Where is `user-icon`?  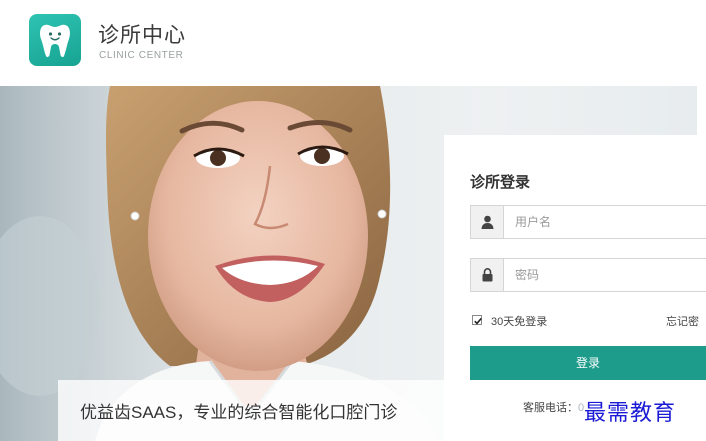
user-icon is located at coordinates (487, 222).